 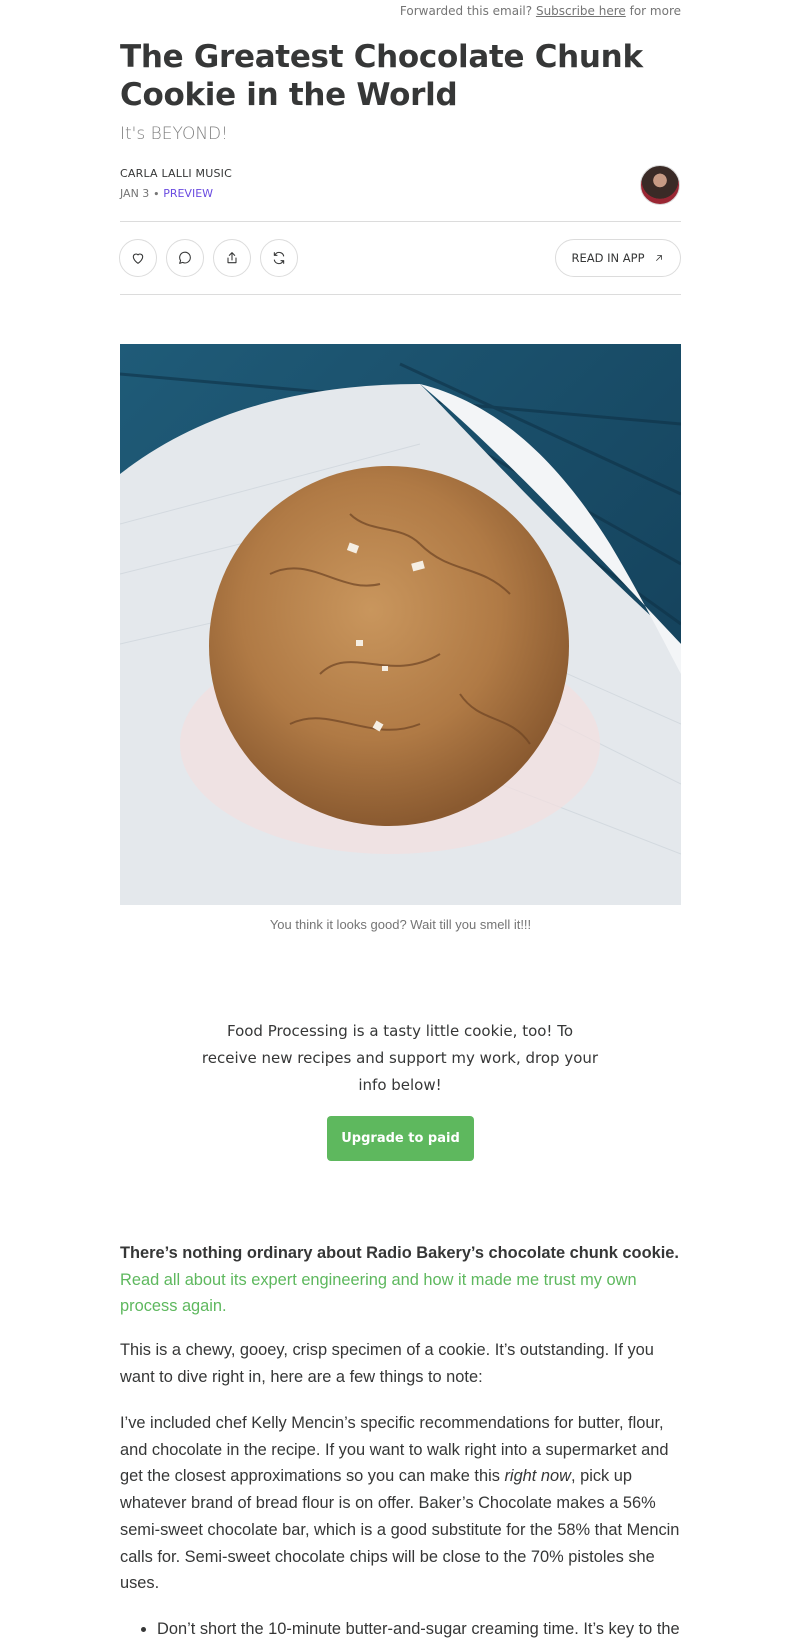 I want to click on subscribe-link: Subscribe here, so click(x=581, y=11).